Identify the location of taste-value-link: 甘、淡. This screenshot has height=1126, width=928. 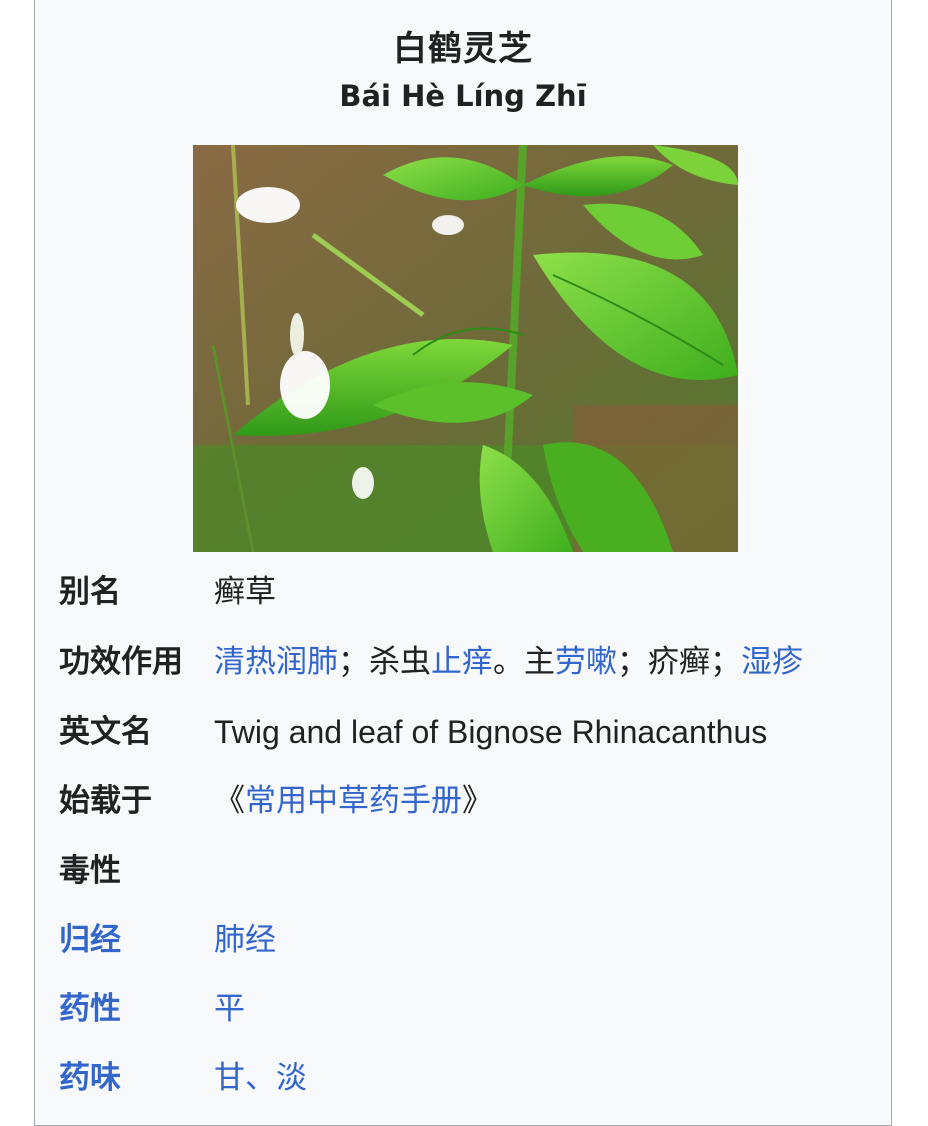
(260, 1078).